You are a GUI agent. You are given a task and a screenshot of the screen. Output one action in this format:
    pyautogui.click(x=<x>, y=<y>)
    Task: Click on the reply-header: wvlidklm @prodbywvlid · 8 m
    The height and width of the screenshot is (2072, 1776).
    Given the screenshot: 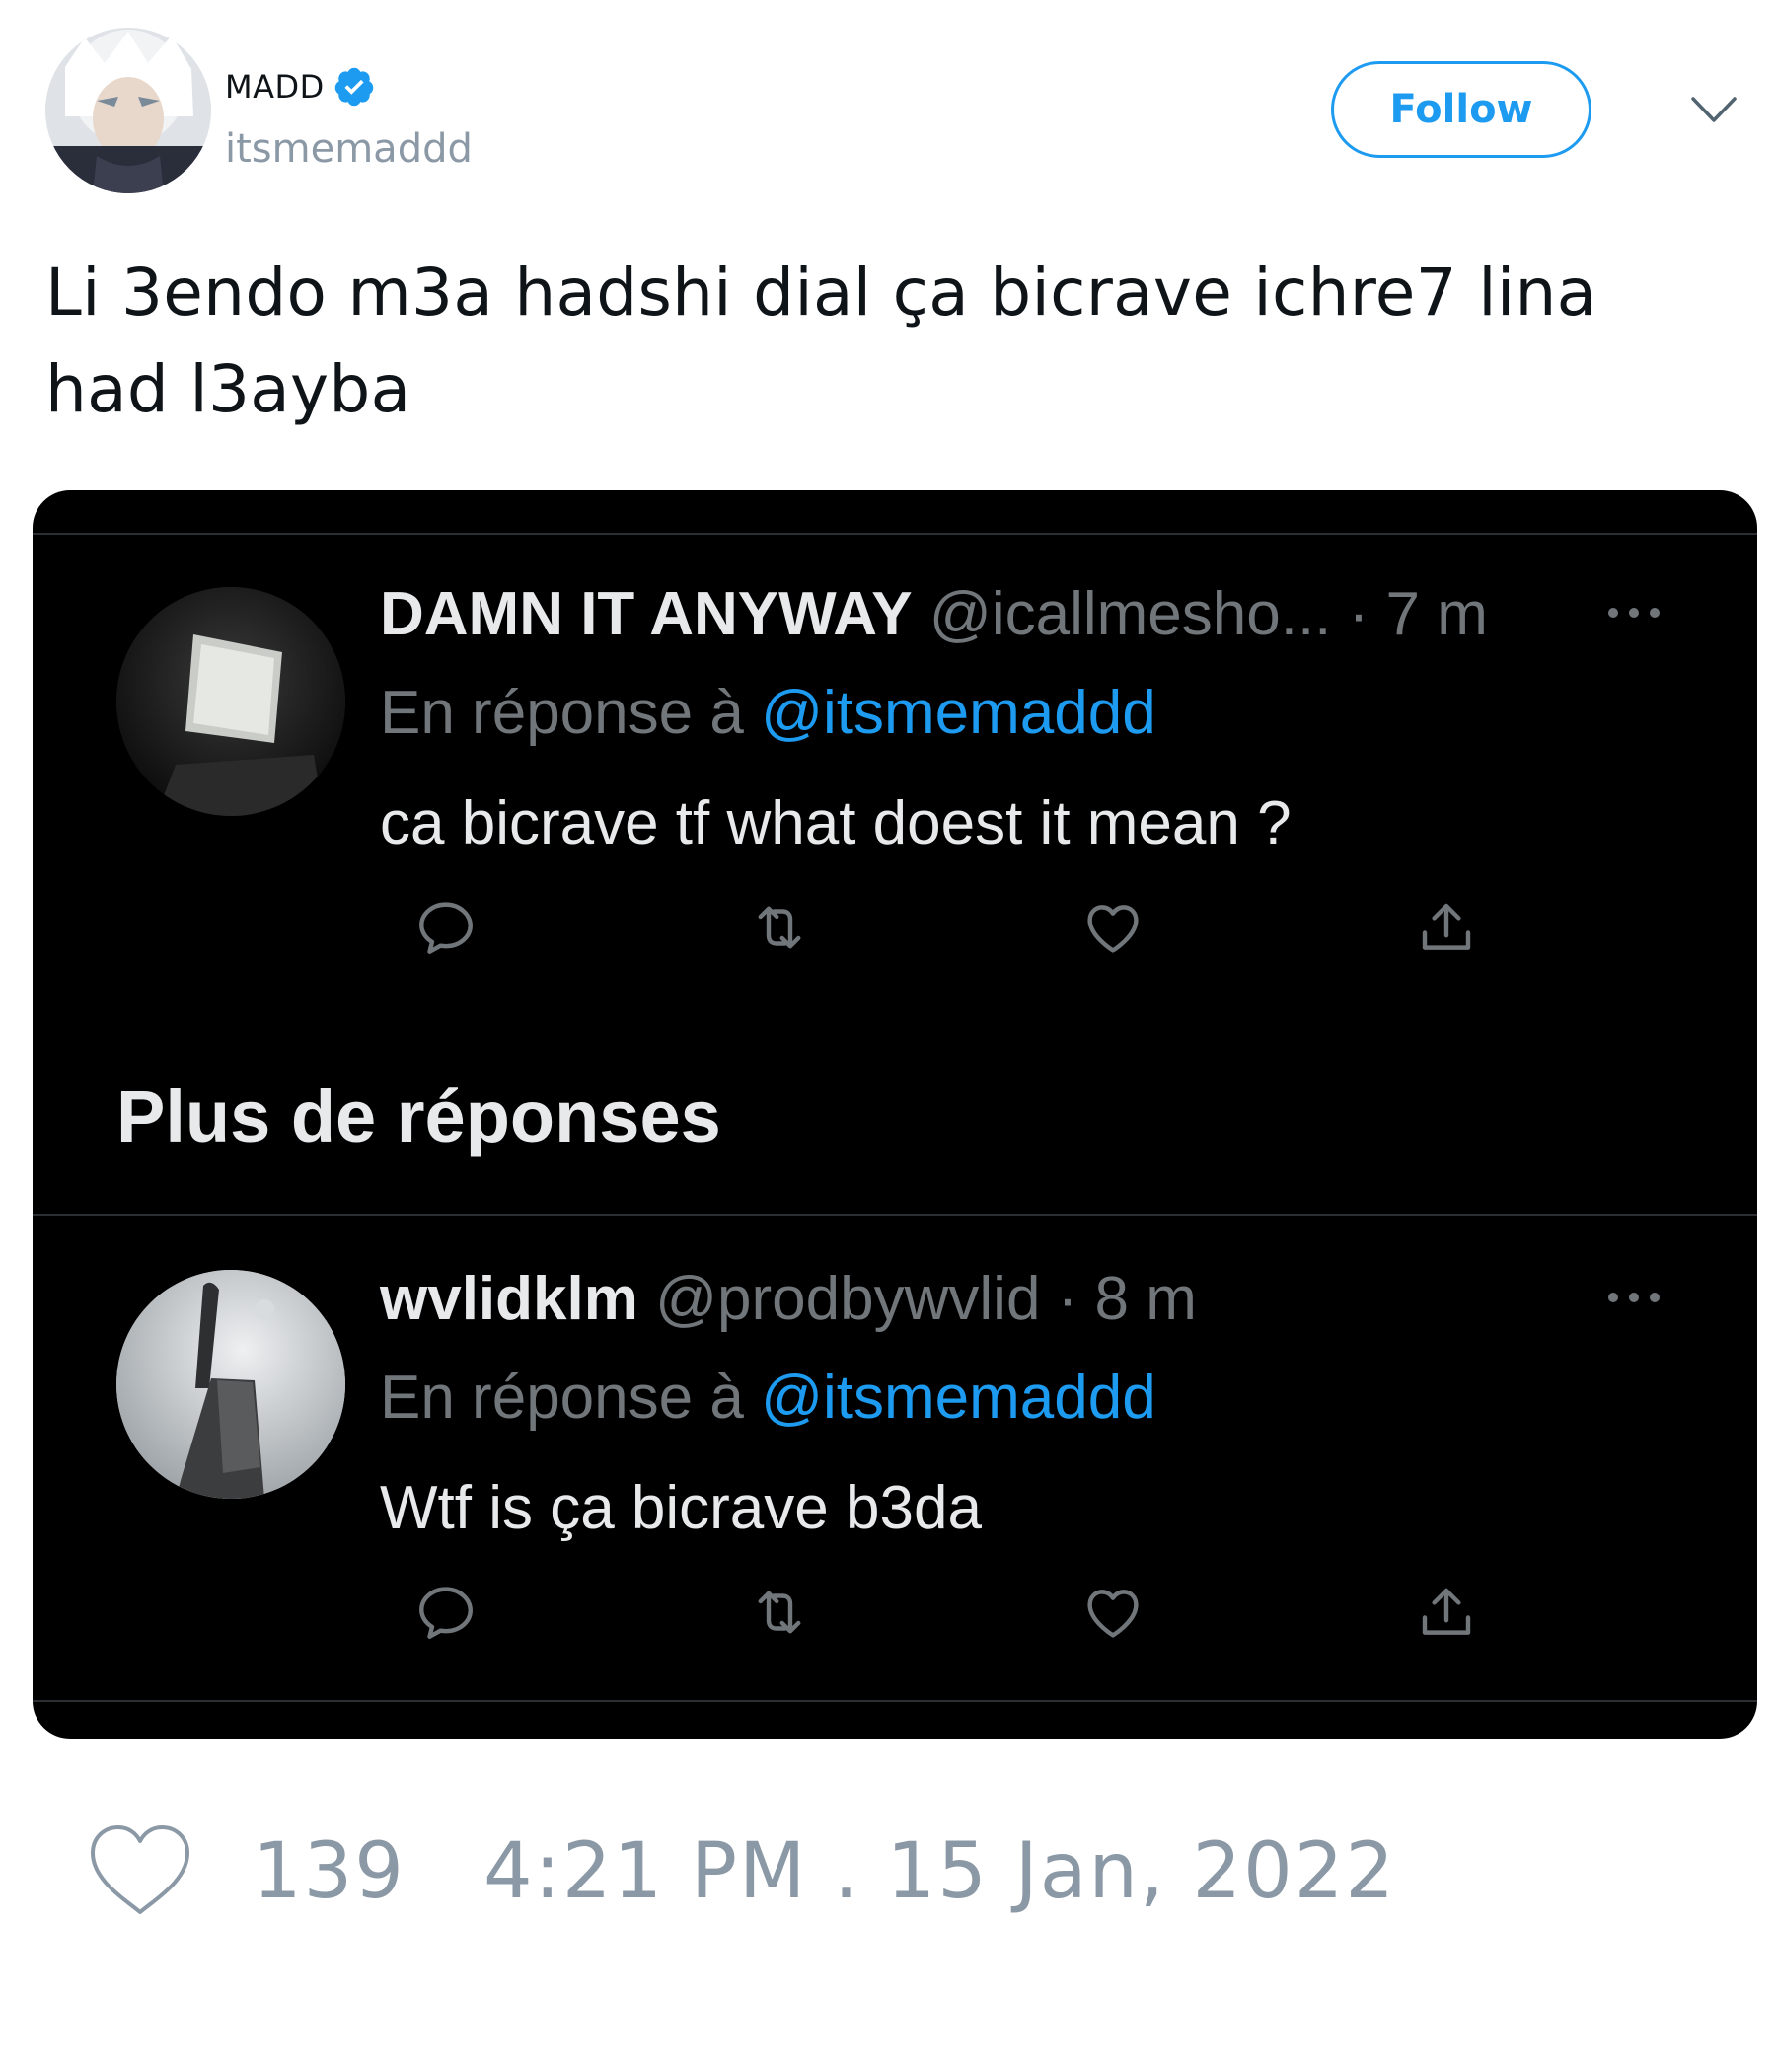 What is the action you would take?
    pyautogui.click(x=788, y=1299)
    